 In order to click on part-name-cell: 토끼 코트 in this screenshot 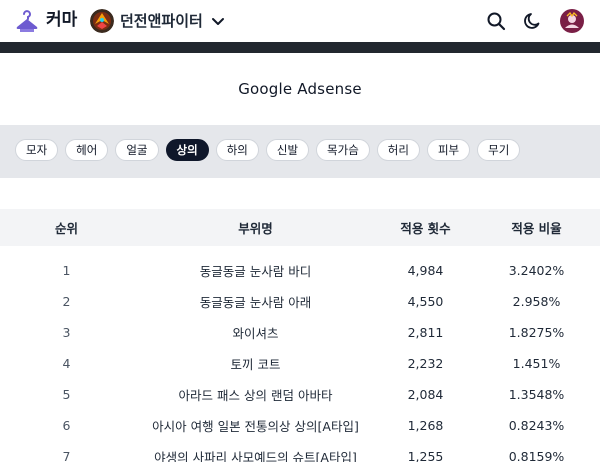, I will do `click(255, 364)`.